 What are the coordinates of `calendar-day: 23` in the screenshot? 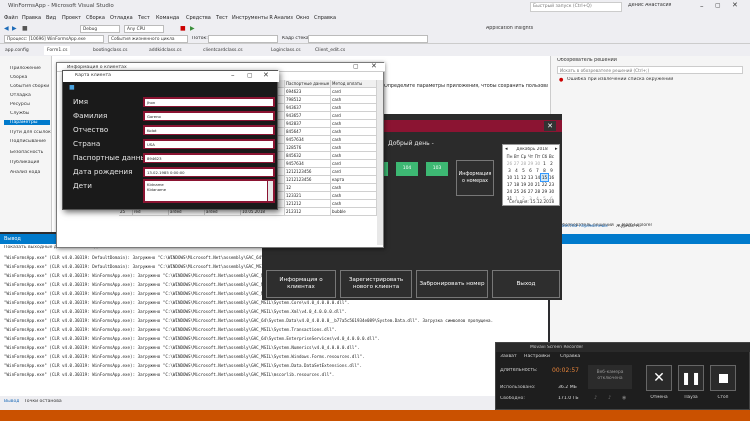 It's located at (551, 184).